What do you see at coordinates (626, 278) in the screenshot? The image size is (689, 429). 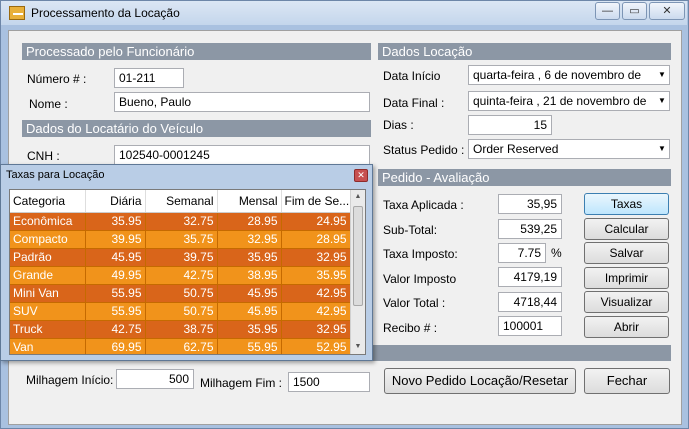 I see `imprimir-button: Imprimir` at bounding box center [626, 278].